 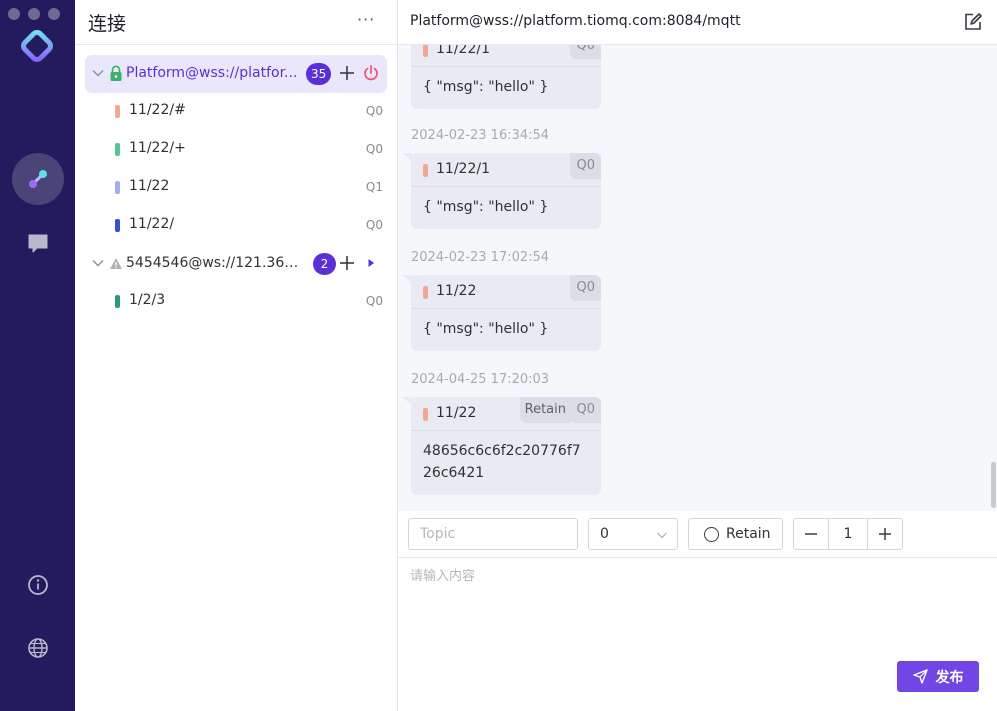 I want to click on window-maximize-button, so click(x=54, y=14).